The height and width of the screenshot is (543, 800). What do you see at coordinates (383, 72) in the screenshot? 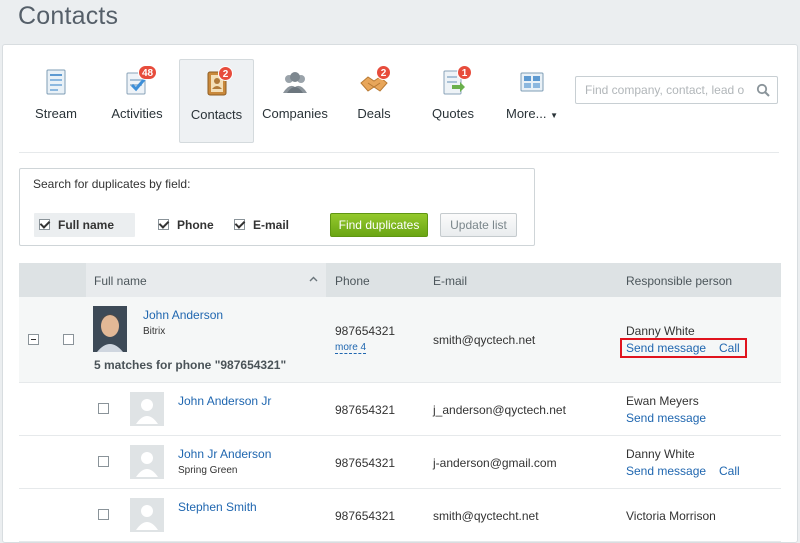
I see `deals-badge: 2` at bounding box center [383, 72].